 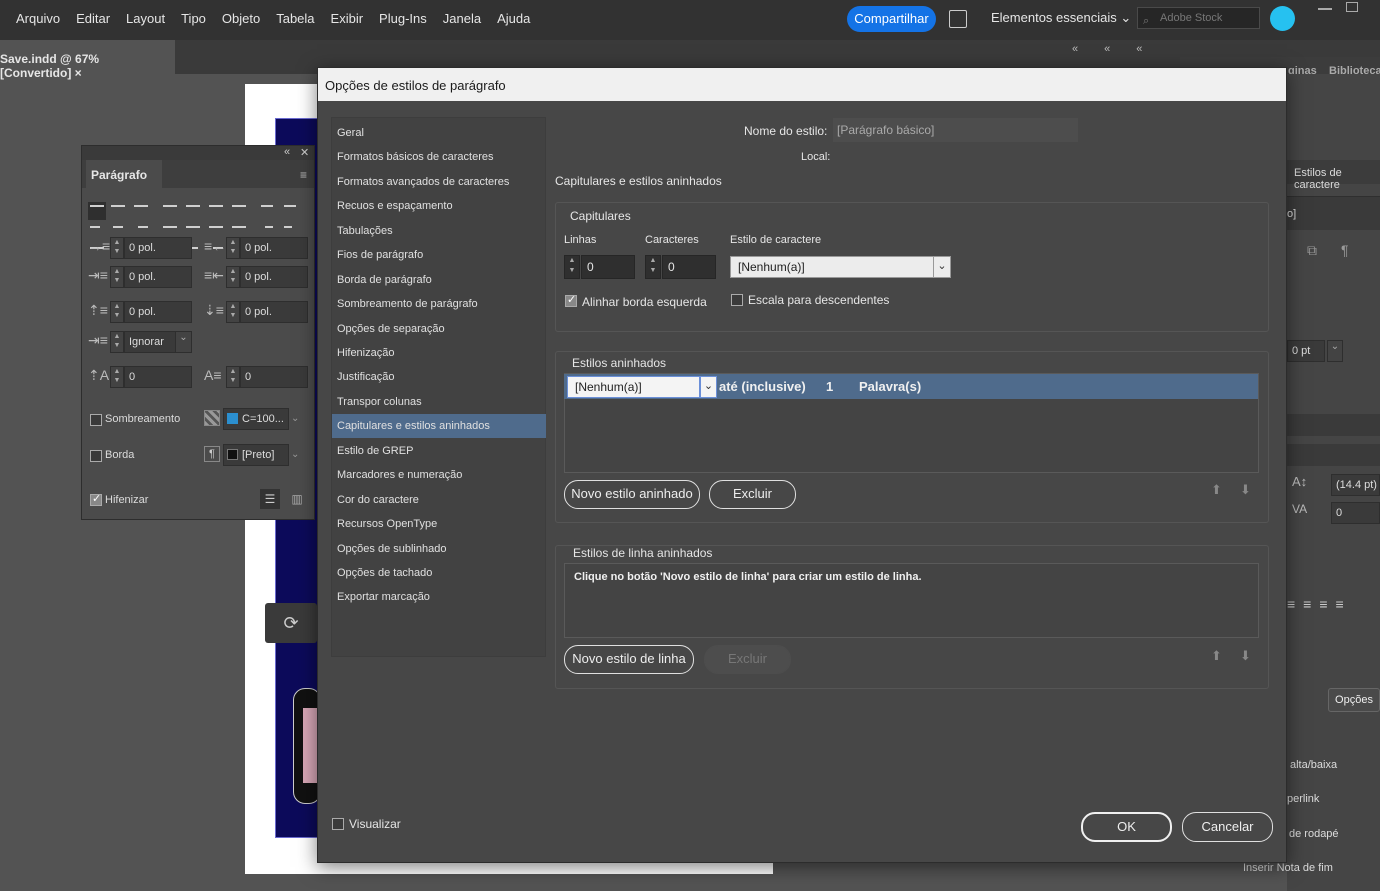 What do you see at coordinates (737, 300) in the screenshot?
I see `scale-descenders-checkbox` at bounding box center [737, 300].